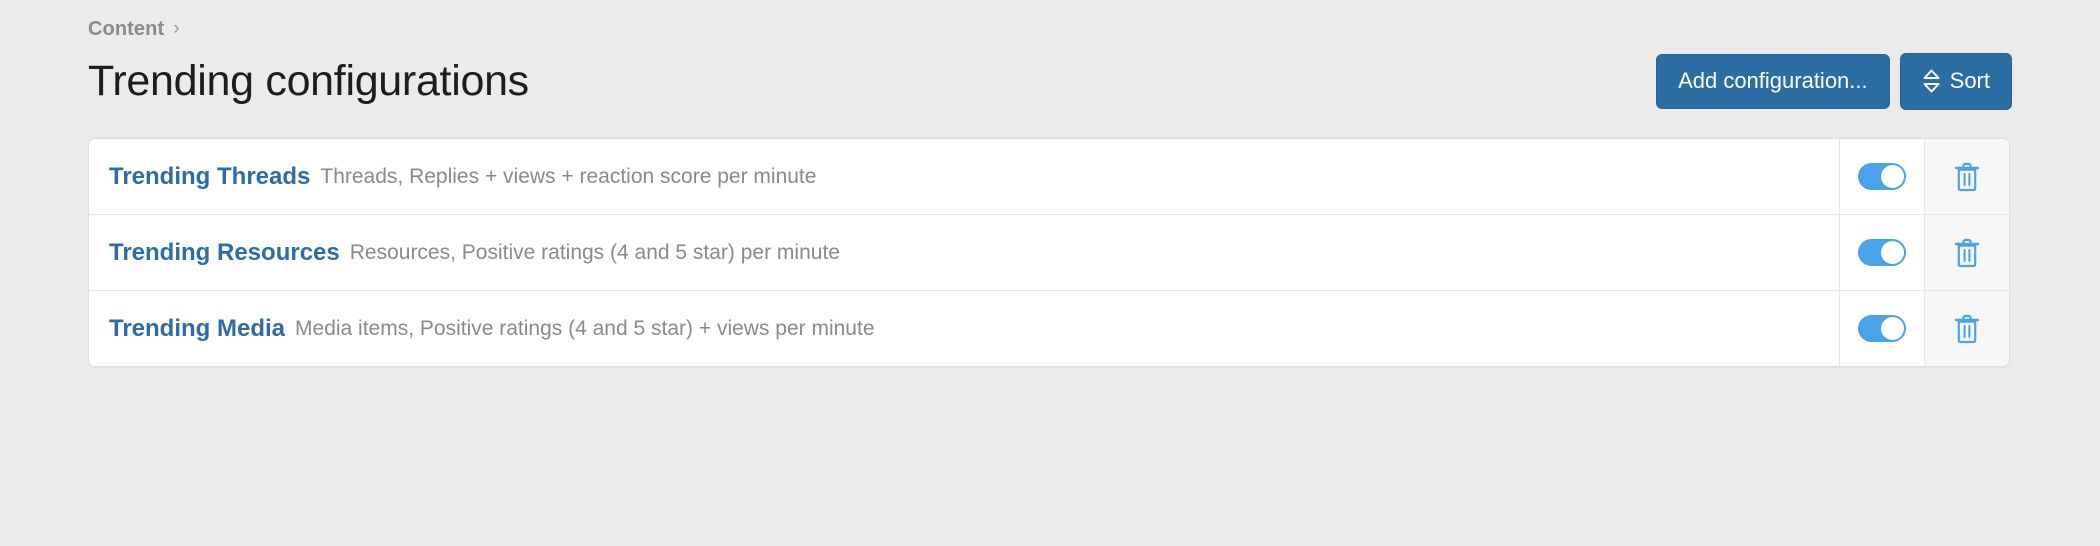 The height and width of the screenshot is (546, 2100). What do you see at coordinates (176, 28) in the screenshot?
I see `chevron-right-icon: ›` at bounding box center [176, 28].